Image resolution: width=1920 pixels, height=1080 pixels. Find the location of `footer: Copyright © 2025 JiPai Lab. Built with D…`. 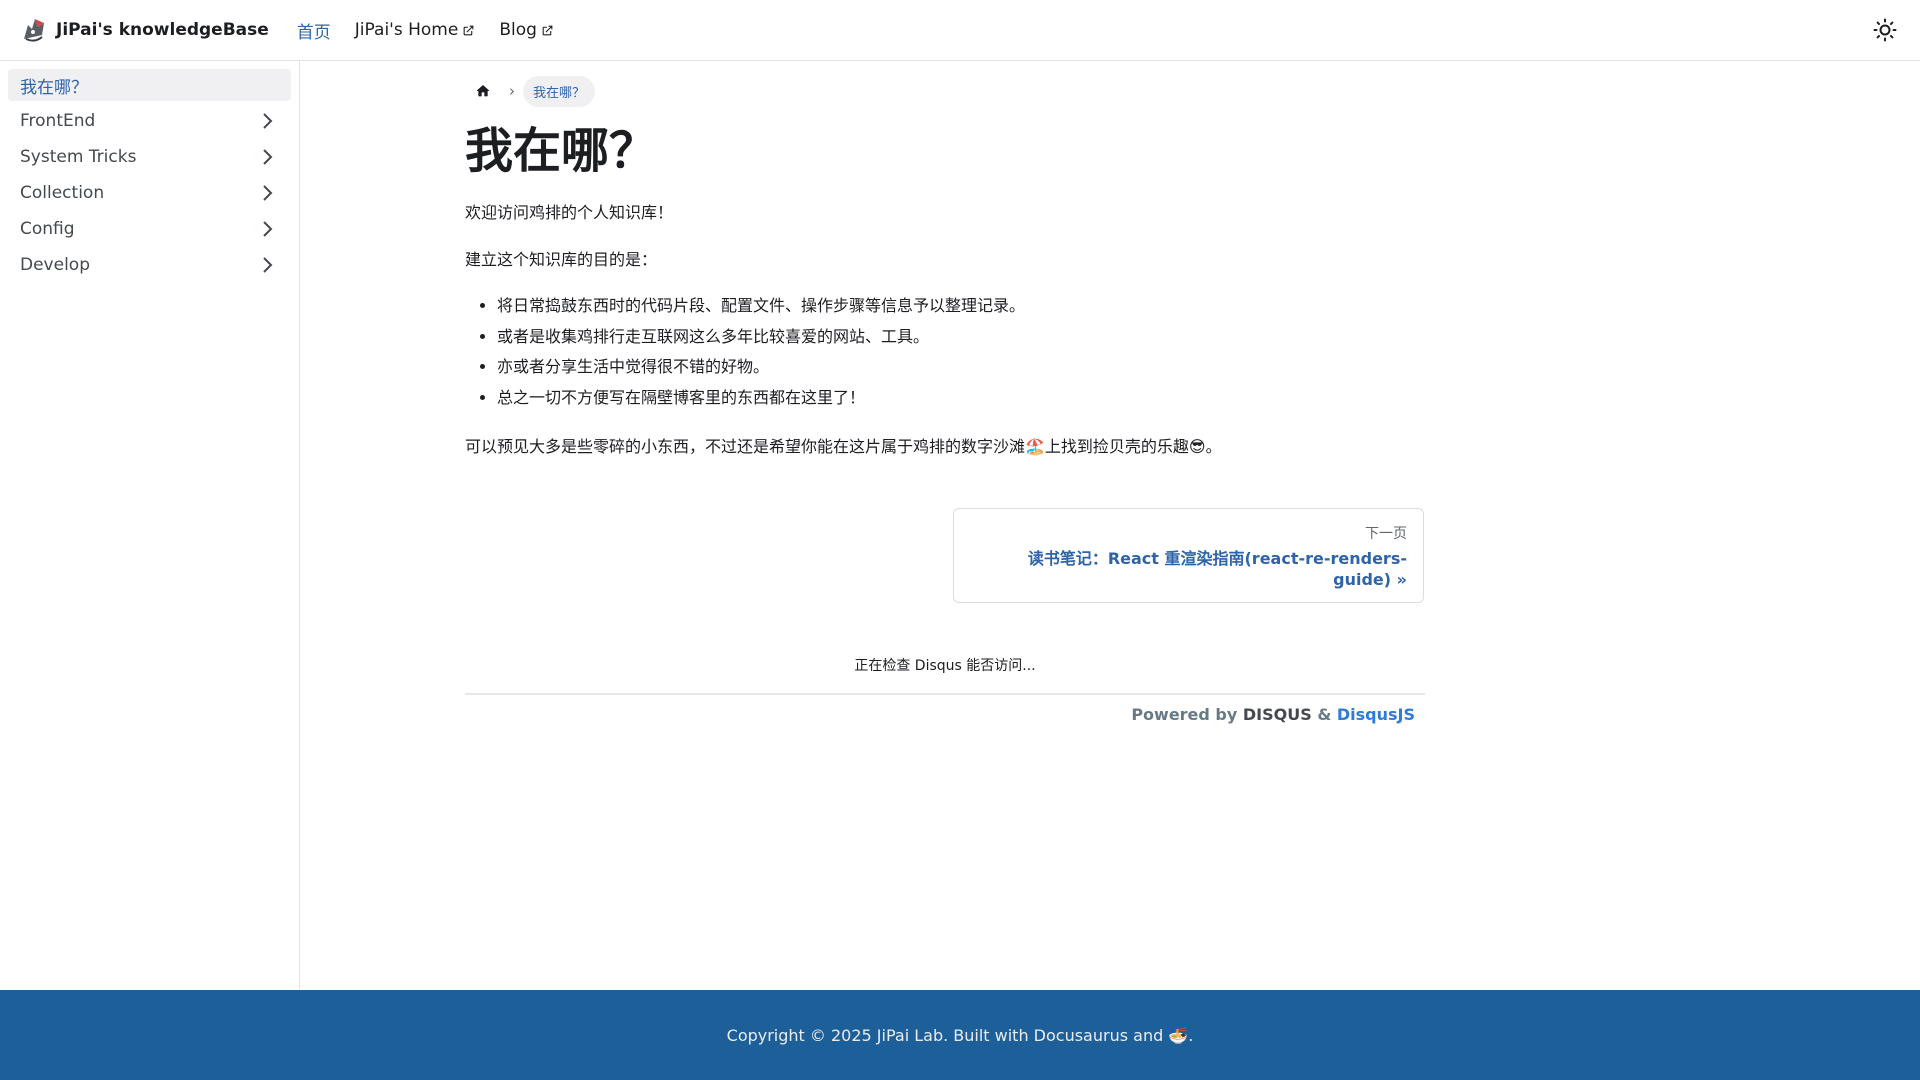

footer: Copyright © 2025 JiPai Lab. Built with D… is located at coordinates (960, 1035).